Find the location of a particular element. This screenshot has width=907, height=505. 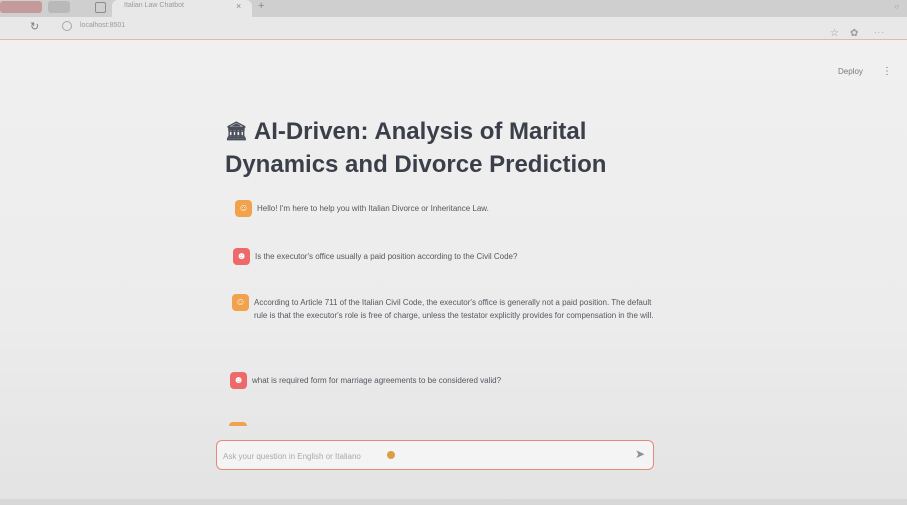

app-menu-icon: ⋮ is located at coordinates (887, 71).